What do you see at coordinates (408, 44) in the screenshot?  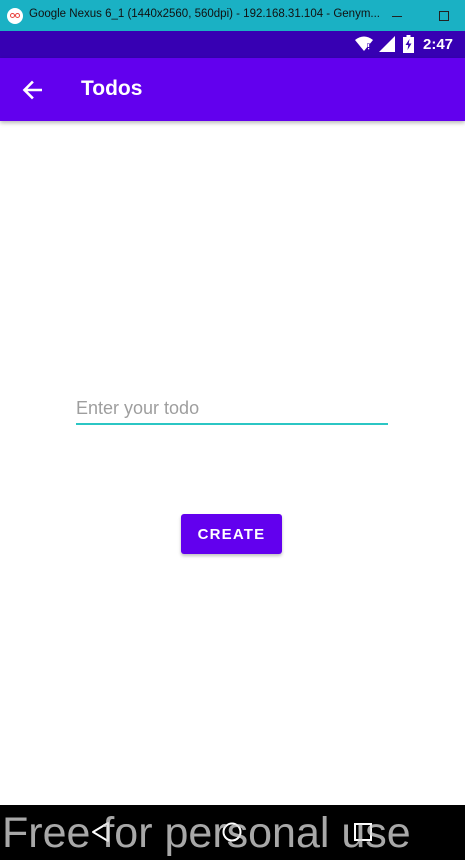 I see `battery-charging-icon` at bounding box center [408, 44].